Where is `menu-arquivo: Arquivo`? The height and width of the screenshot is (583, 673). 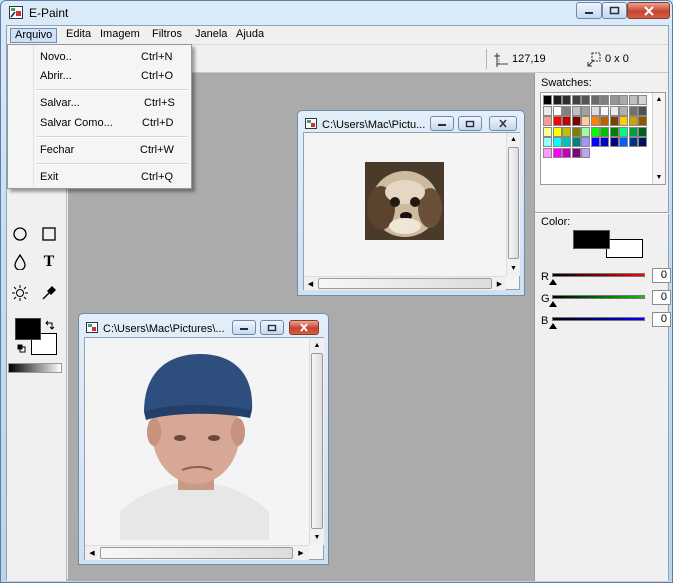 menu-arquivo: Arquivo is located at coordinates (34, 35).